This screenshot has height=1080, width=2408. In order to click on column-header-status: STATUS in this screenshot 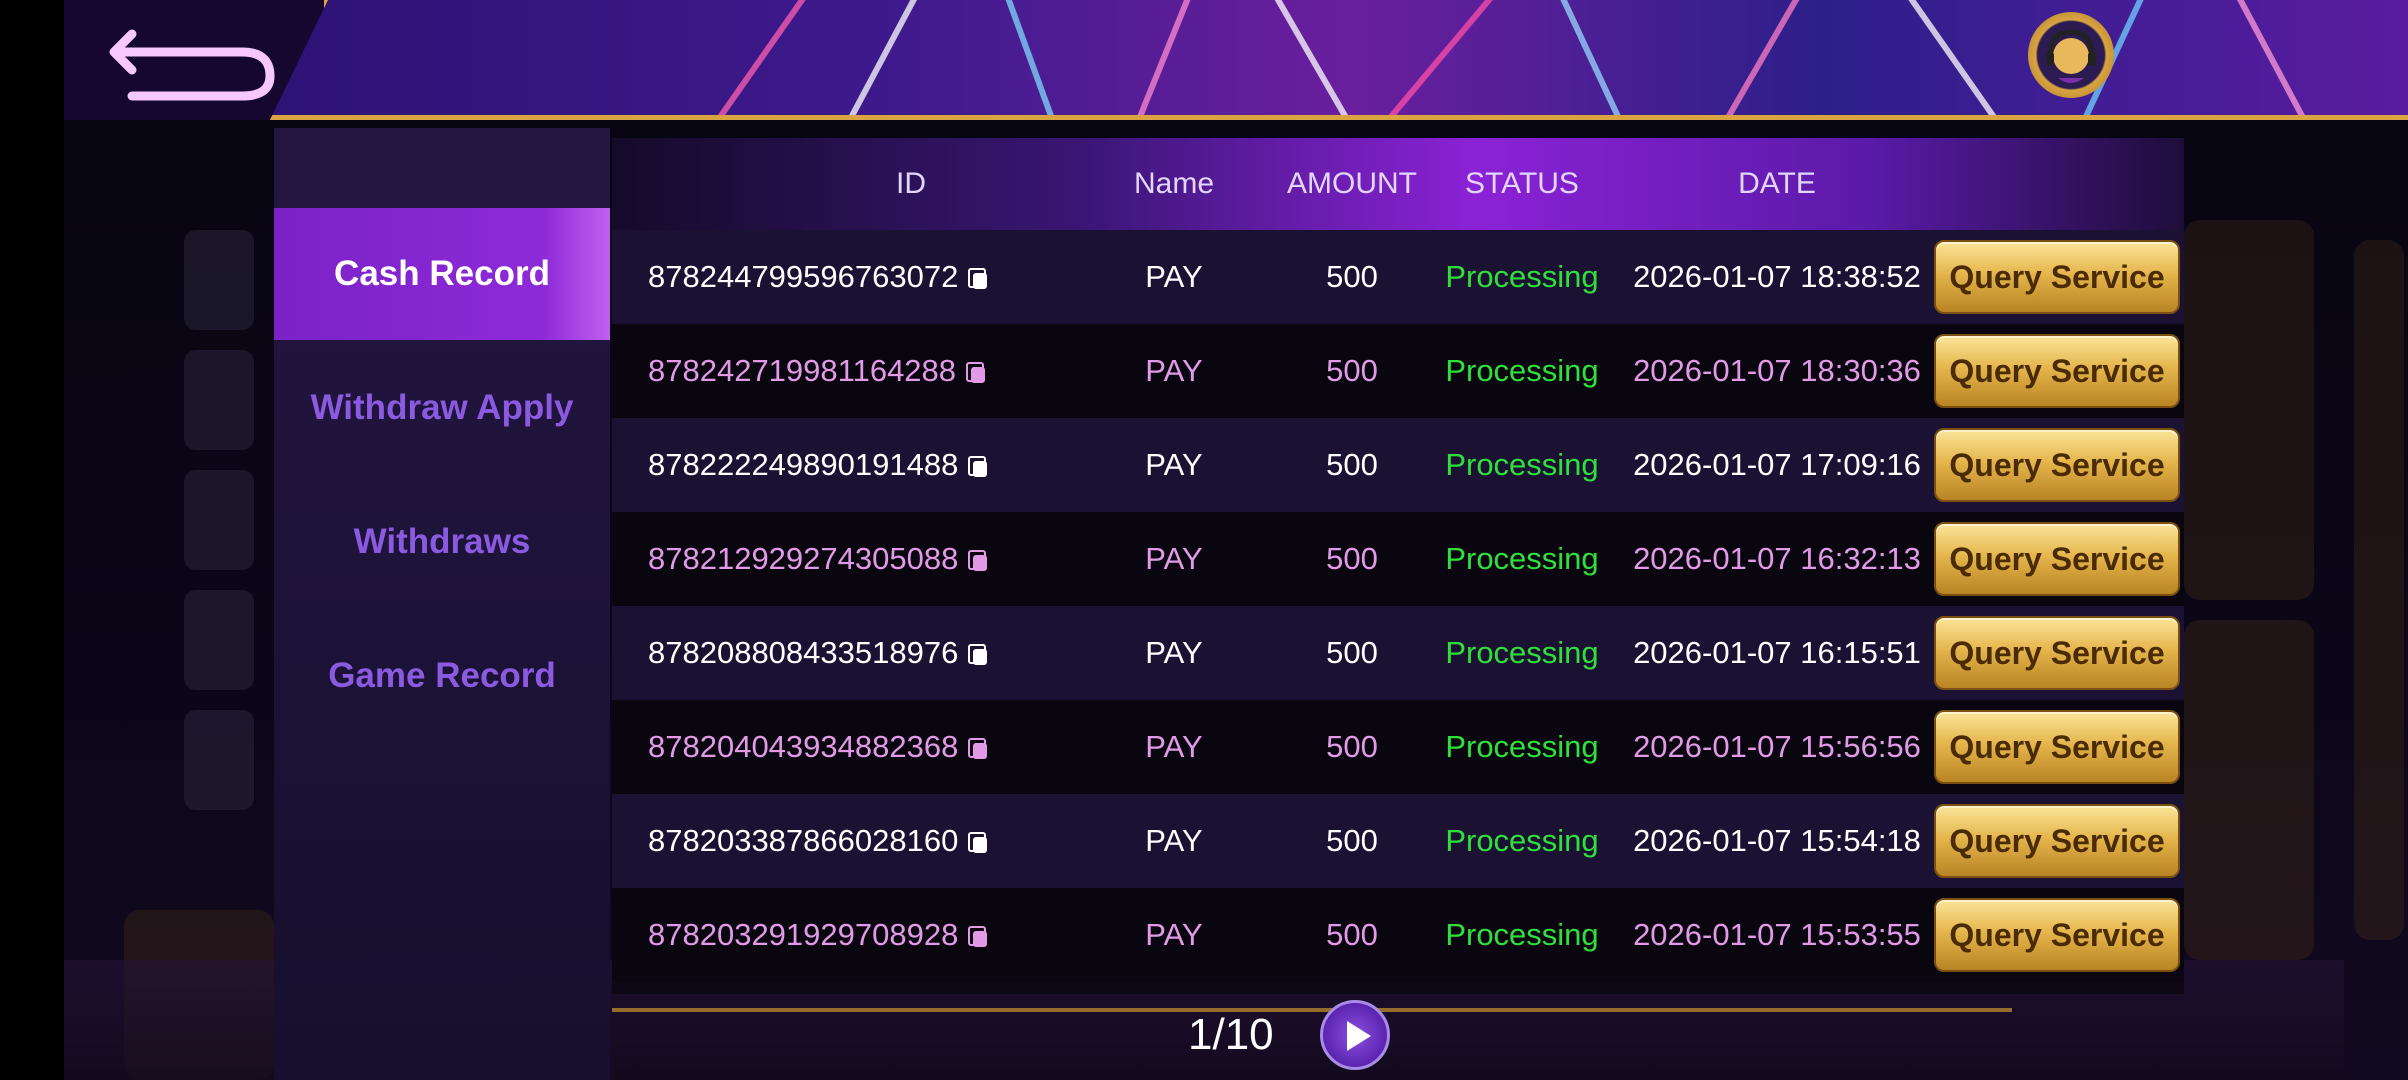, I will do `click(1522, 183)`.